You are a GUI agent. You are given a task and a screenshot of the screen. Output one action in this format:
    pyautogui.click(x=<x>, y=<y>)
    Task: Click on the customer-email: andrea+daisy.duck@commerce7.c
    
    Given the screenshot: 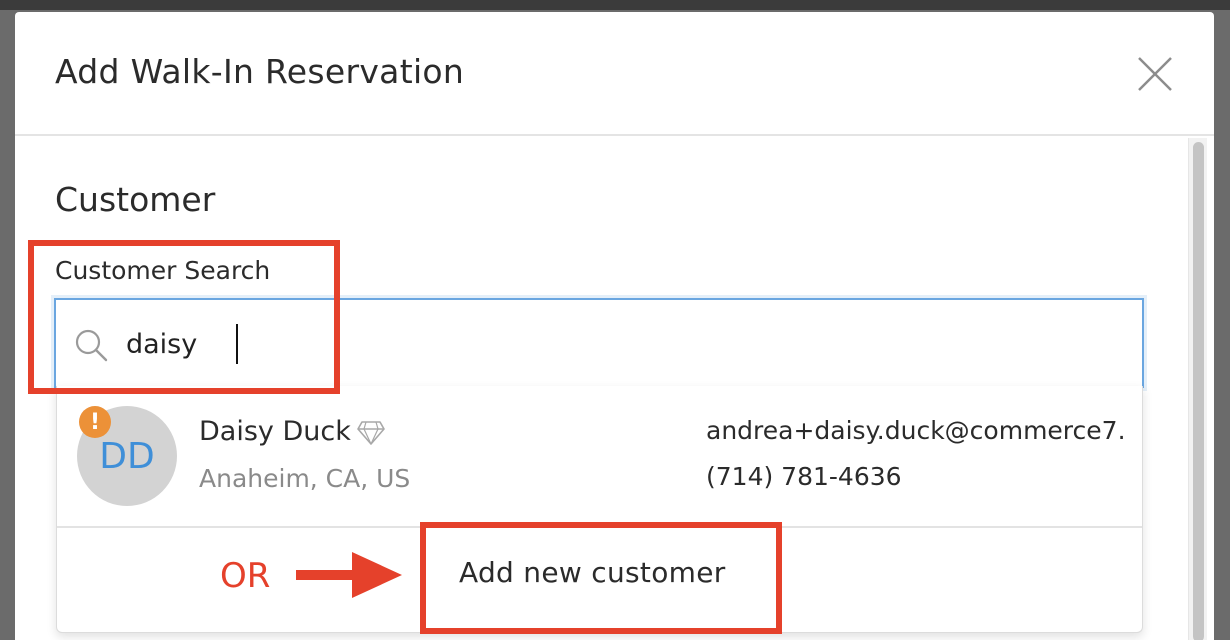 What is the action you would take?
    pyautogui.click(x=915, y=430)
    